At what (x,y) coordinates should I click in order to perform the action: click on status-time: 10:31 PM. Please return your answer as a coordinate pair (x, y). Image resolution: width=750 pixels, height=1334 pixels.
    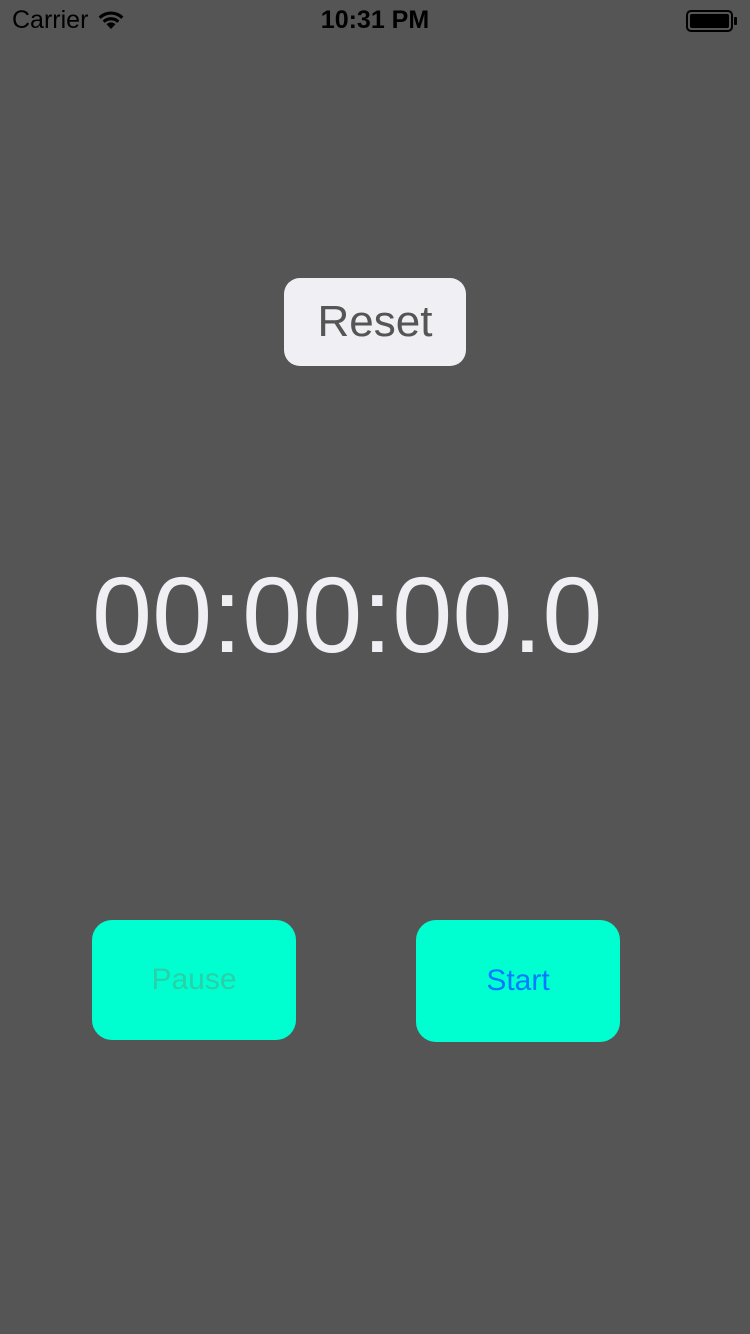
    Looking at the image, I should click on (375, 20).